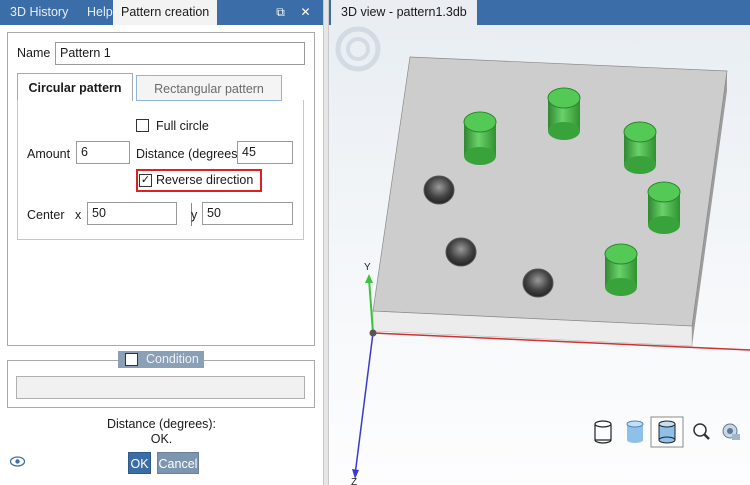  I want to click on cancel-button: Cancel, so click(178, 463).